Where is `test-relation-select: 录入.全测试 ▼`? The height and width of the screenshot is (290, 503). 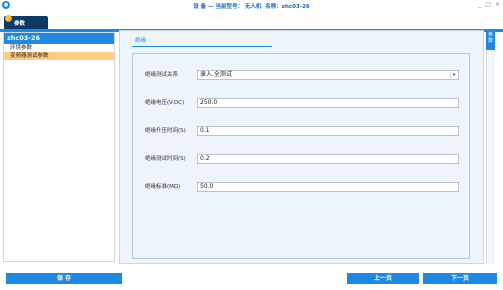 test-relation-select: 录入.全测试 ▼ is located at coordinates (328, 75).